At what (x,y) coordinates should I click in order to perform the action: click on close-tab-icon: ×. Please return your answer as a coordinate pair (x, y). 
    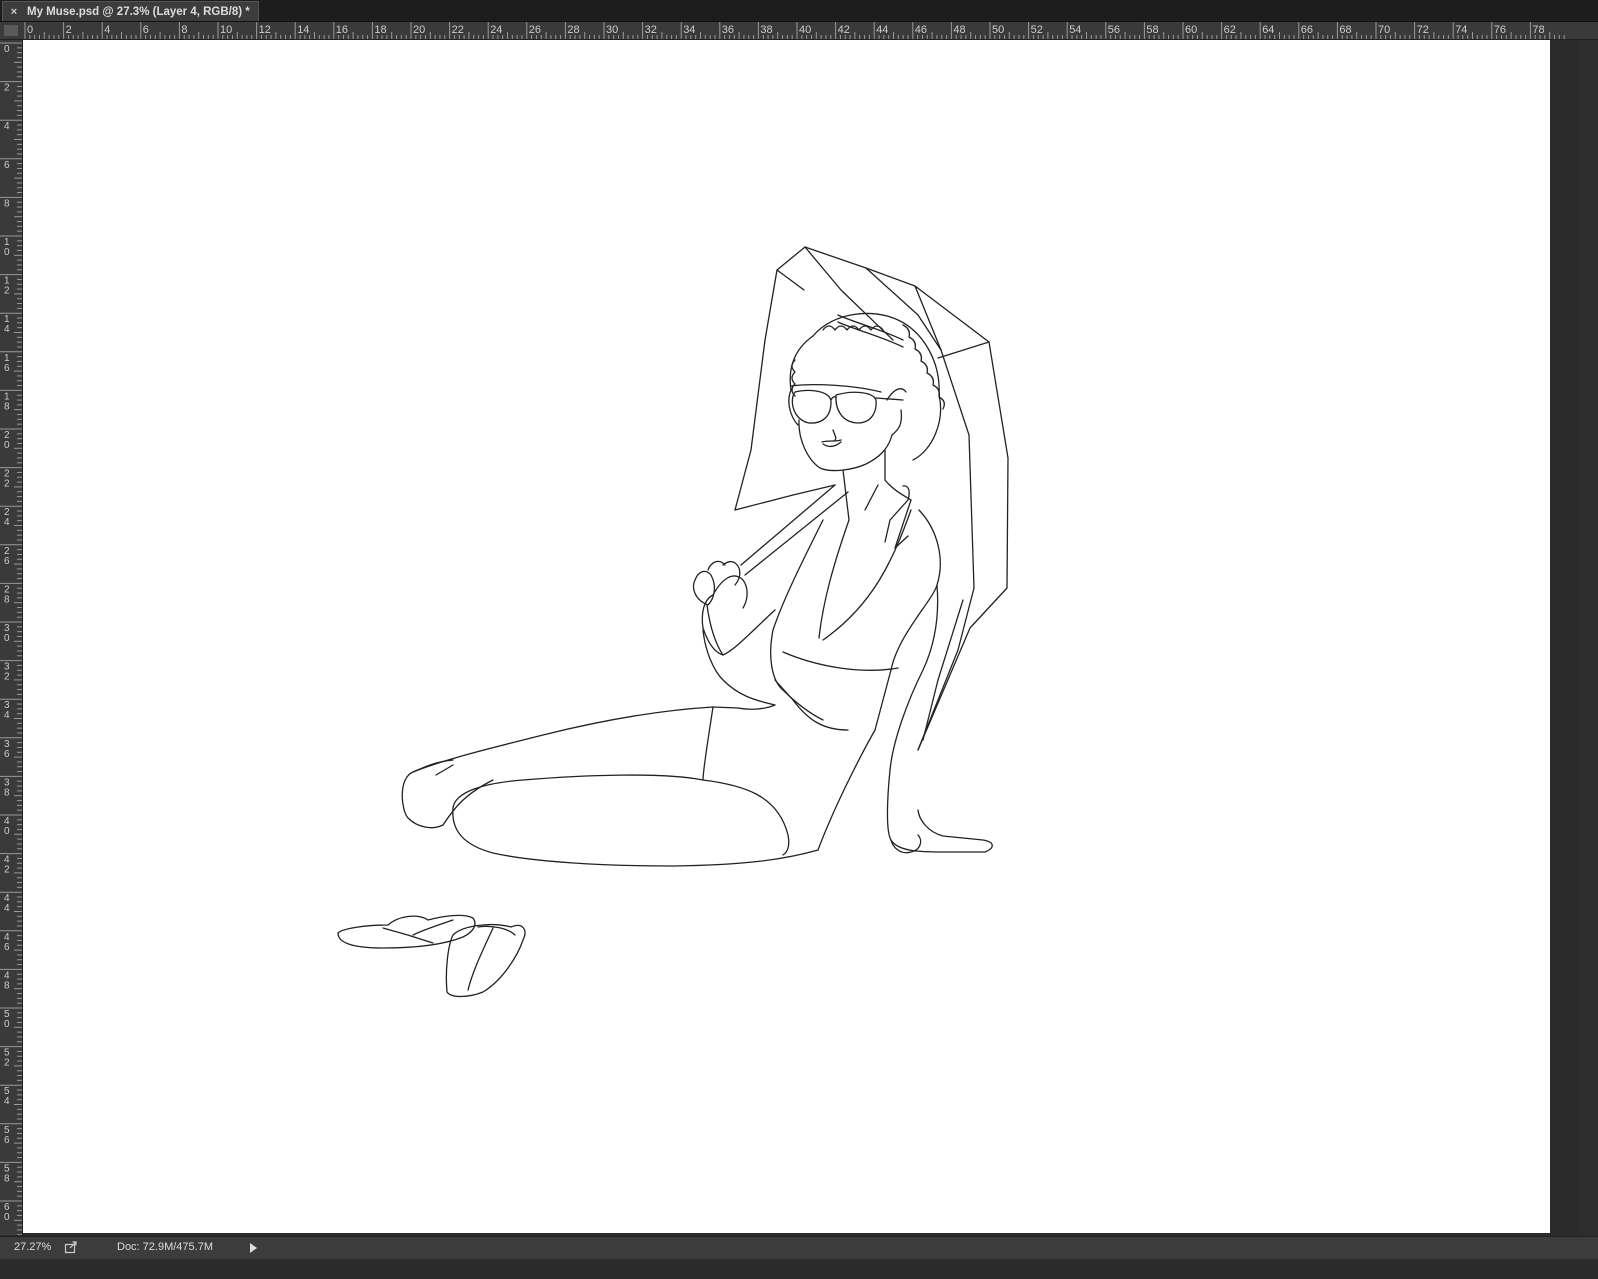
    Looking at the image, I should click on (14, 12).